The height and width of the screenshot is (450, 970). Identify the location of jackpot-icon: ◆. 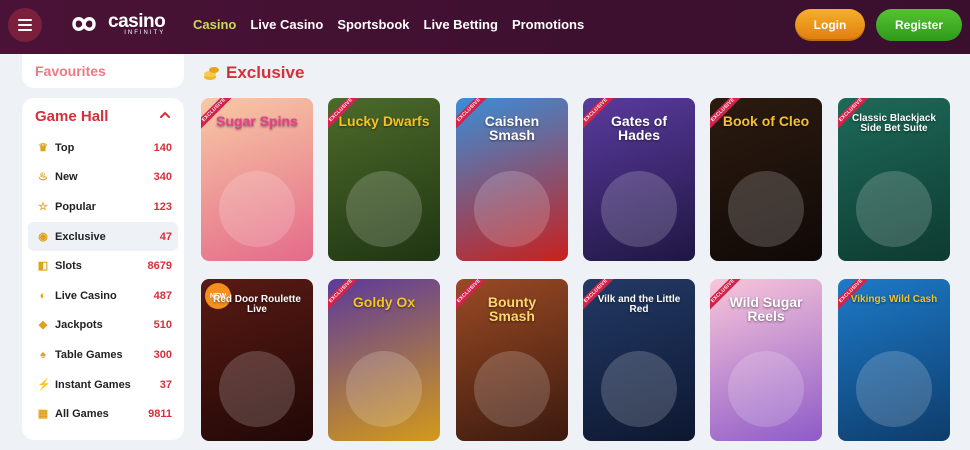
(43, 325).